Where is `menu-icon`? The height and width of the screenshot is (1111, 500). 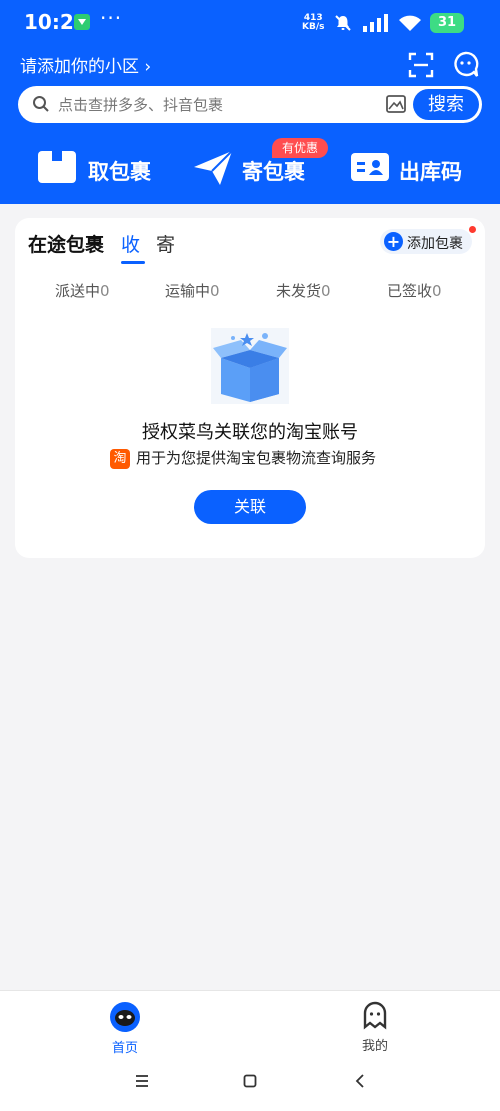 menu-icon is located at coordinates (142, 1081).